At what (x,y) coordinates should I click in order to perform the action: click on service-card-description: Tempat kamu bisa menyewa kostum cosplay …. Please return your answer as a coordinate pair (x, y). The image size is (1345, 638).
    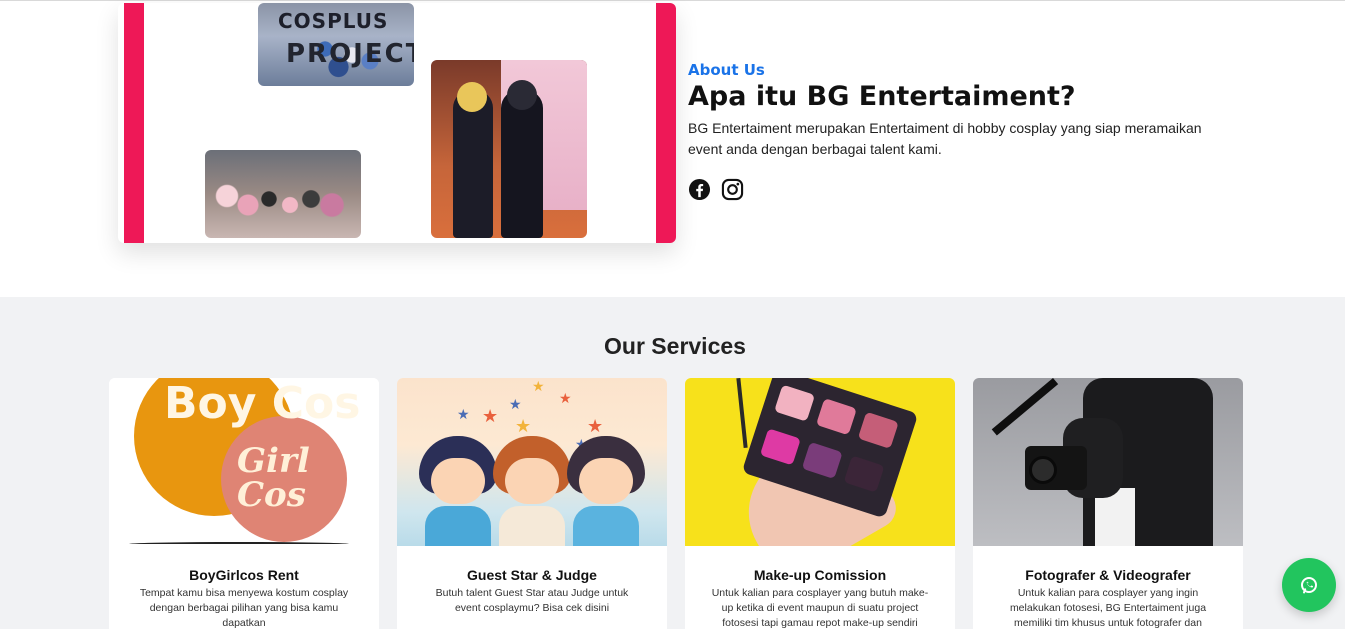
    Looking at the image, I should click on (244, 608).